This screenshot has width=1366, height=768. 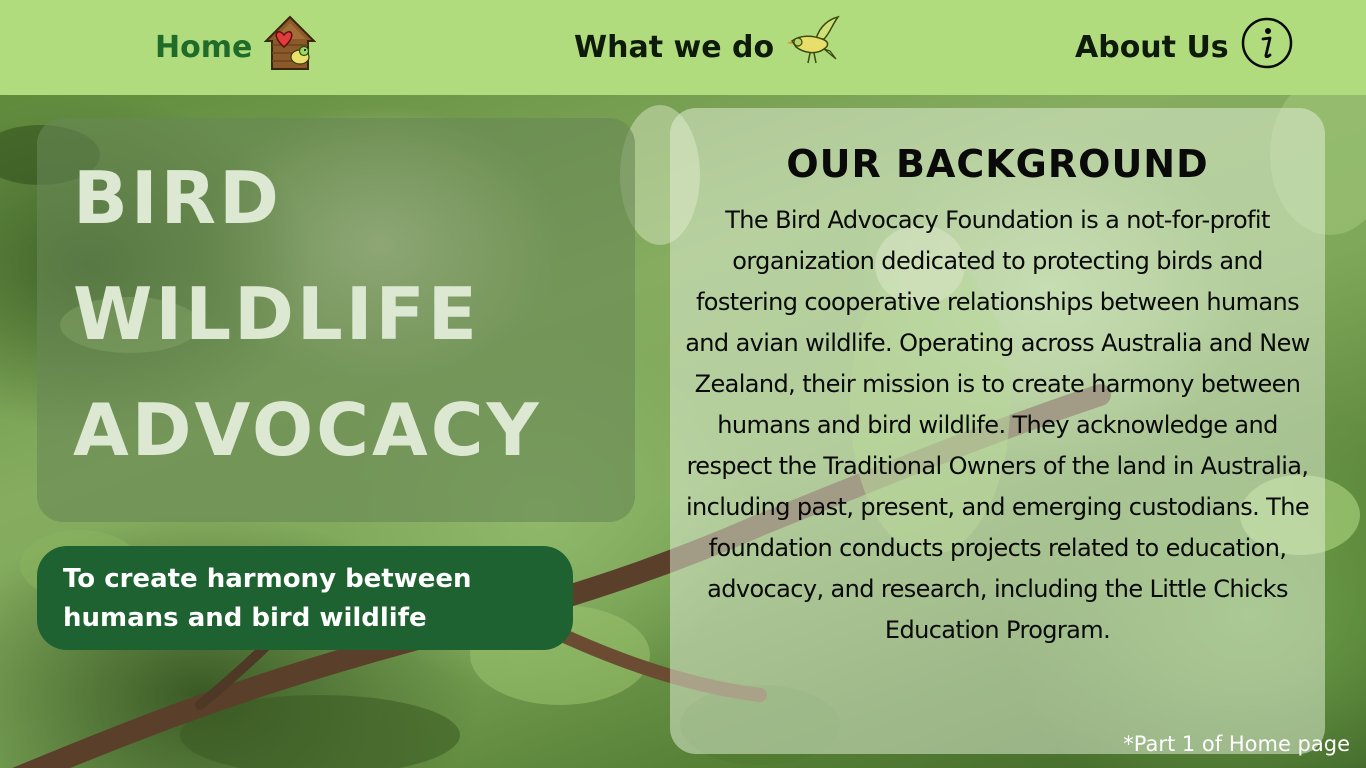 What do you see at coordinates (814, 47) in the screenshot?
I see `flying-bird-icon` at bounding box center [814, 47].